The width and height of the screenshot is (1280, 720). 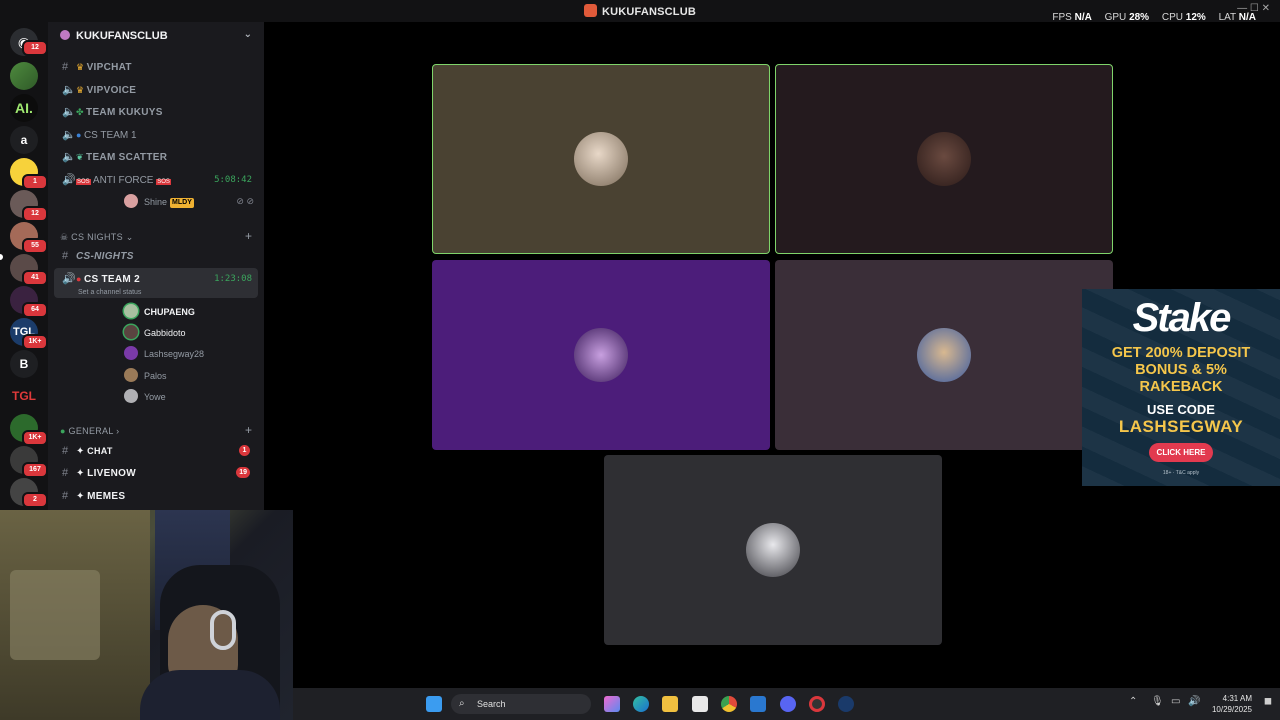 What do you see at coordinates (1231, 709) in the screenshot?
I see `clock-date: 10/29/2025` at bounding box center [1231, 709].